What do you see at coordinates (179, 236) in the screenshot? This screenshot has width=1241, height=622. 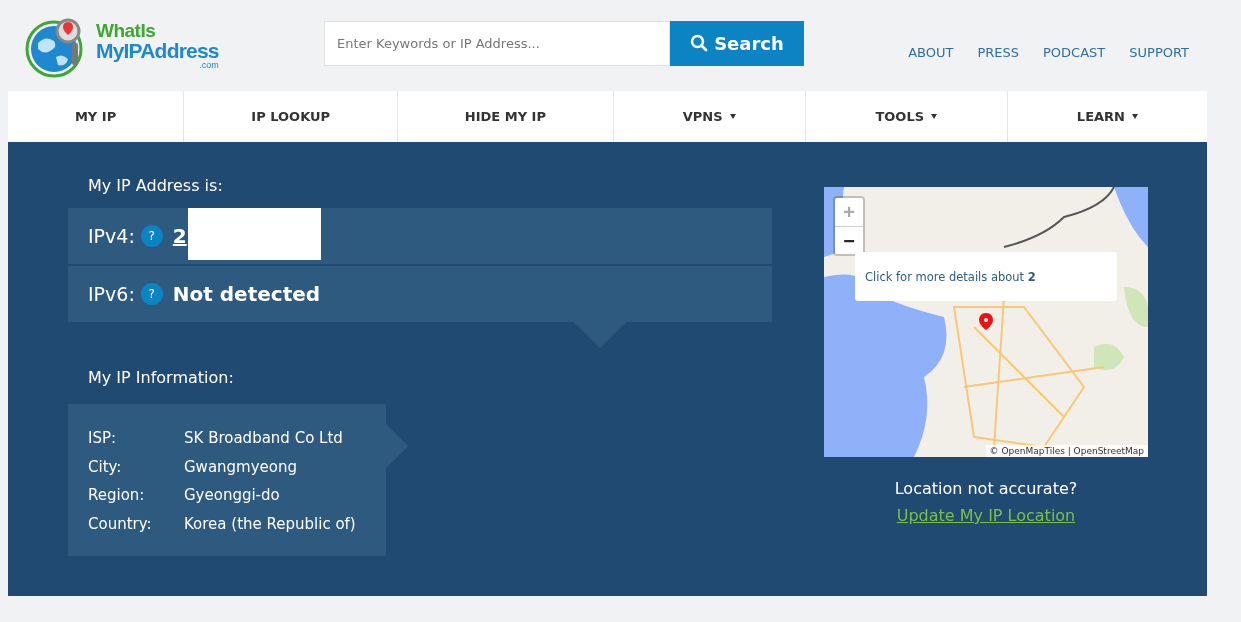 I see `ip-value: 2` at bounding box center [179, 236].